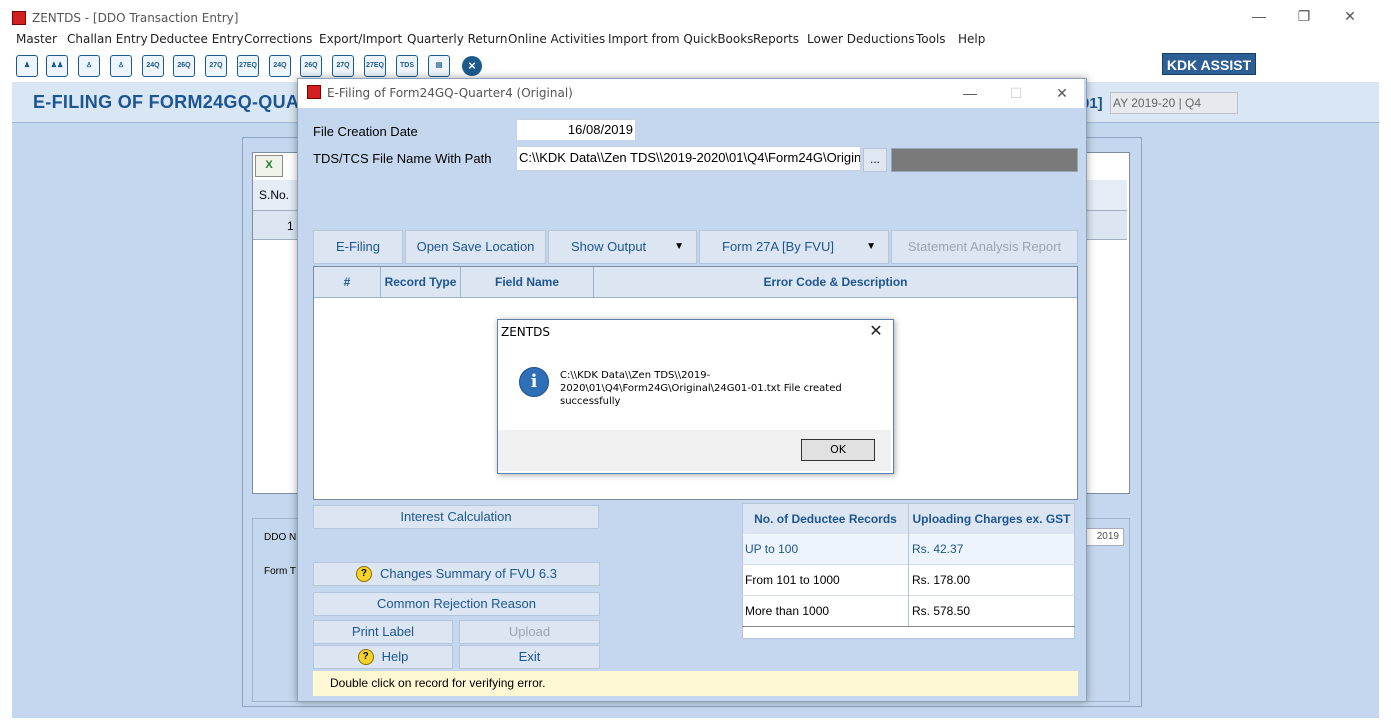 This screenshot has width=1391, height=727. I want to click on col-record-type: Record Type, so click(421, 282).